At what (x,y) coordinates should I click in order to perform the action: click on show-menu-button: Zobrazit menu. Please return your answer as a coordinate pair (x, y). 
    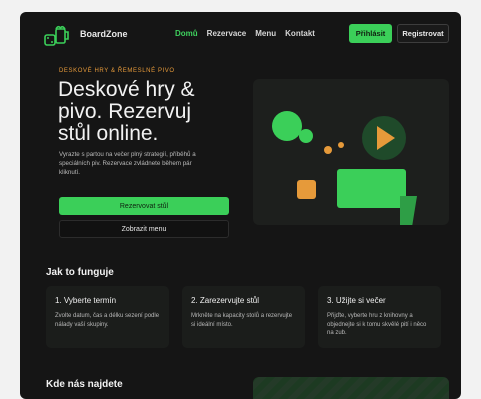
    Looking at the image, I should click on (144, 229).